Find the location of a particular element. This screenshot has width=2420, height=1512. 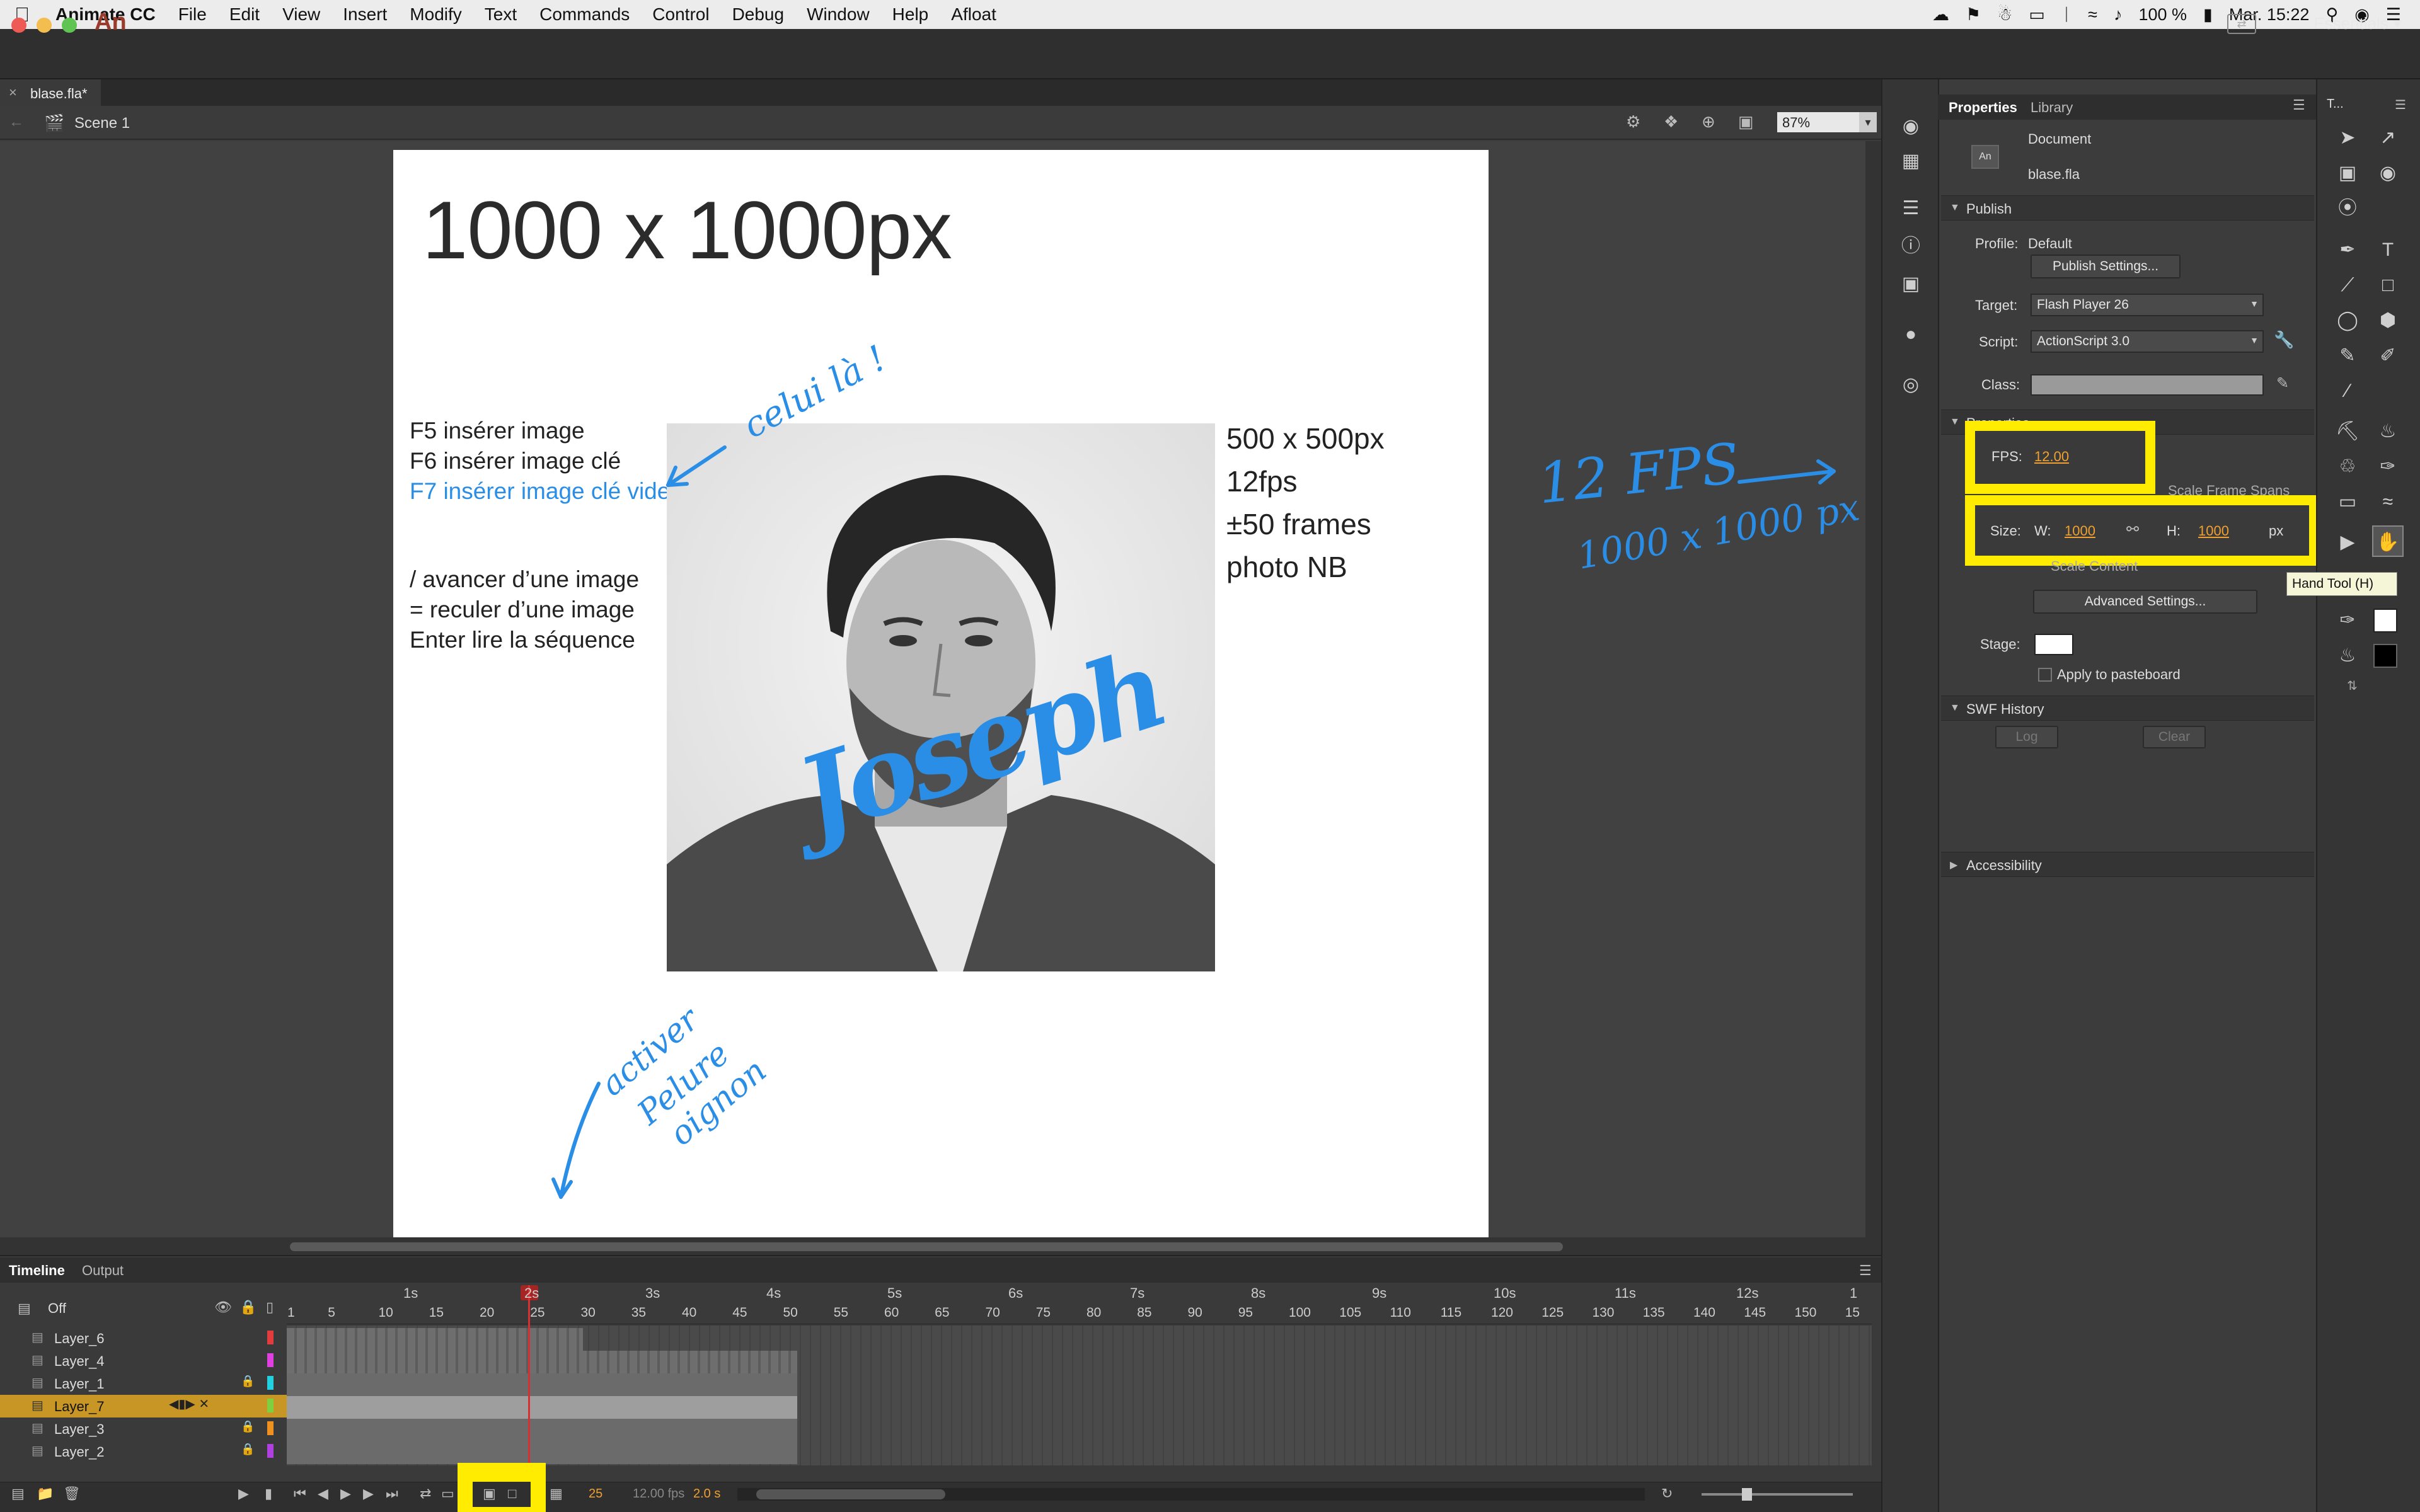

info-icon: ⓘ is located at coordinates (1911, 246).